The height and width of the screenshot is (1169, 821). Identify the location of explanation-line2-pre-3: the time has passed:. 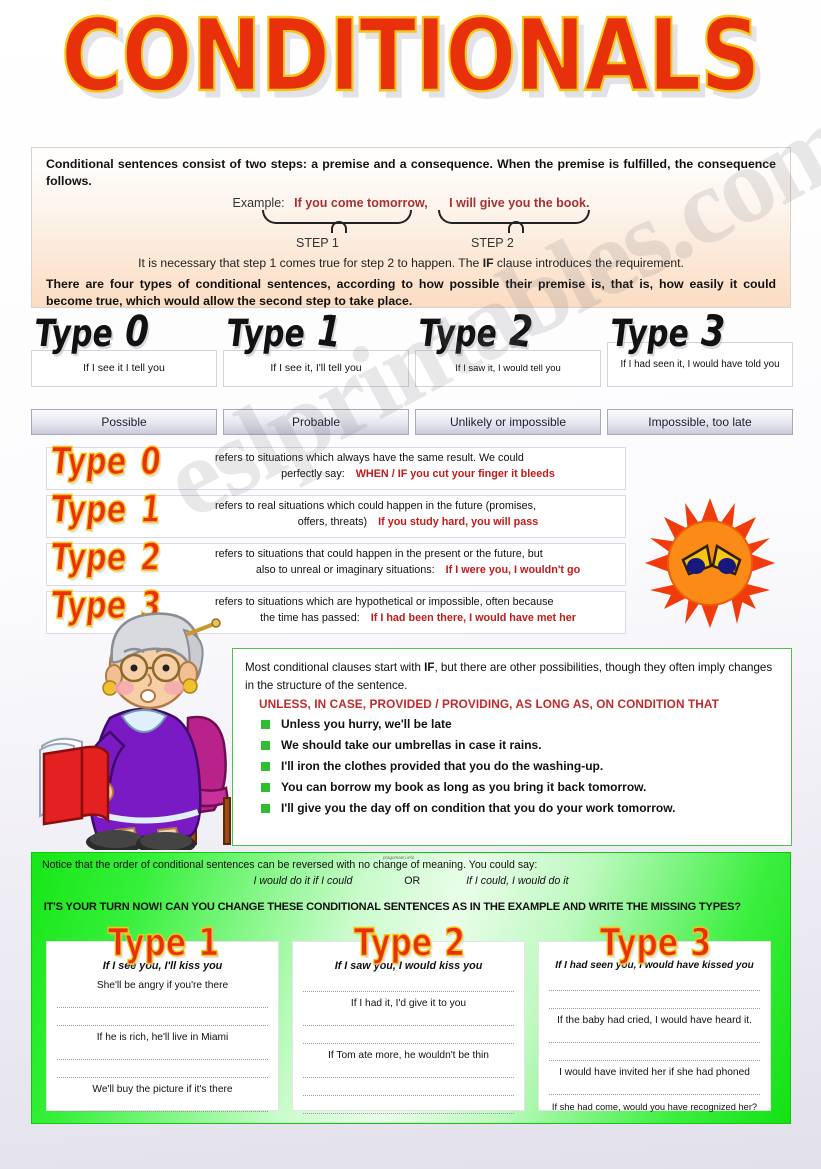
(310, 617).